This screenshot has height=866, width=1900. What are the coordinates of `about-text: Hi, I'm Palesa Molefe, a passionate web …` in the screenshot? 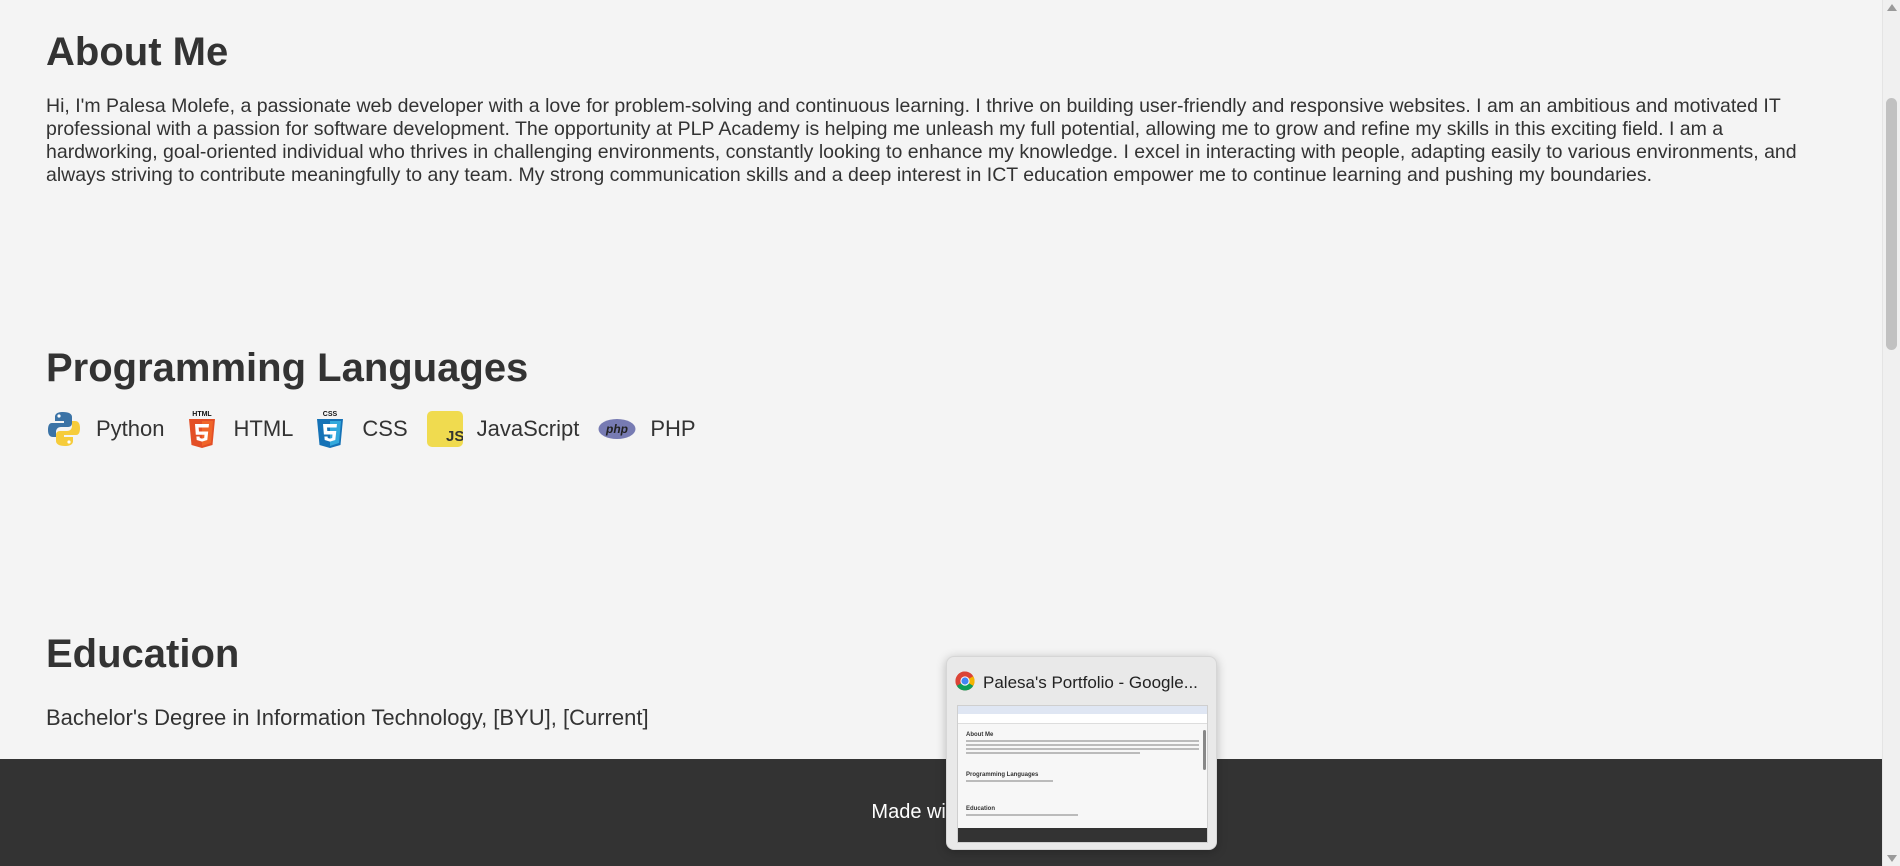 It's located at (921, 140).